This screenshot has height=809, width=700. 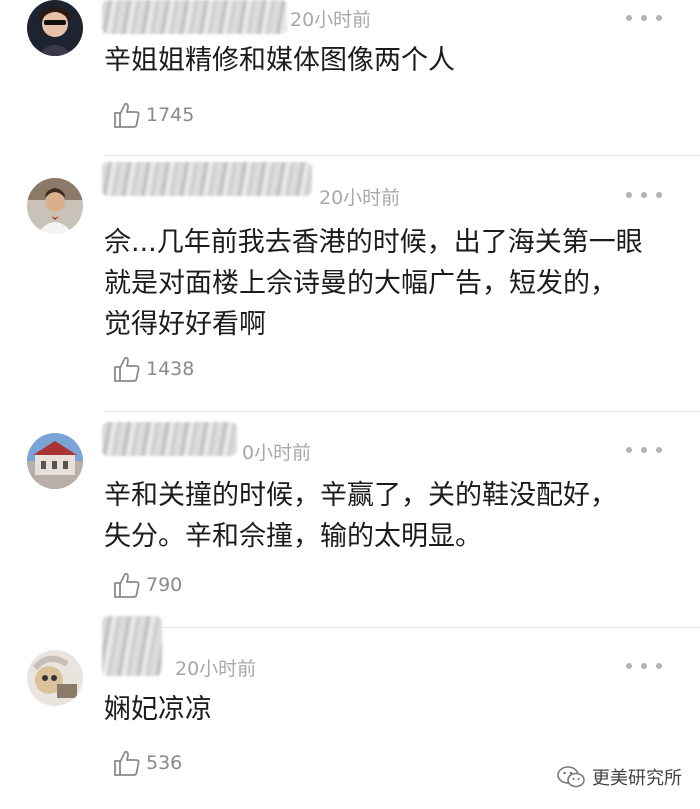 I want to click on comment-text: 辛姐姐精修和媒体图像两个人, so click(x=389, y=61).